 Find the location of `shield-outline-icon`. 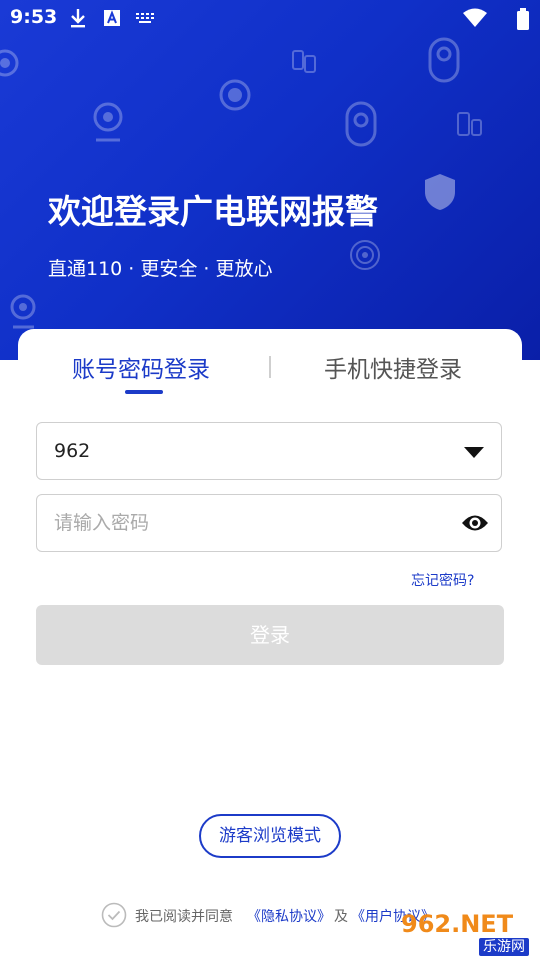

shield-outline-icon is located at coordinates (440, 192).